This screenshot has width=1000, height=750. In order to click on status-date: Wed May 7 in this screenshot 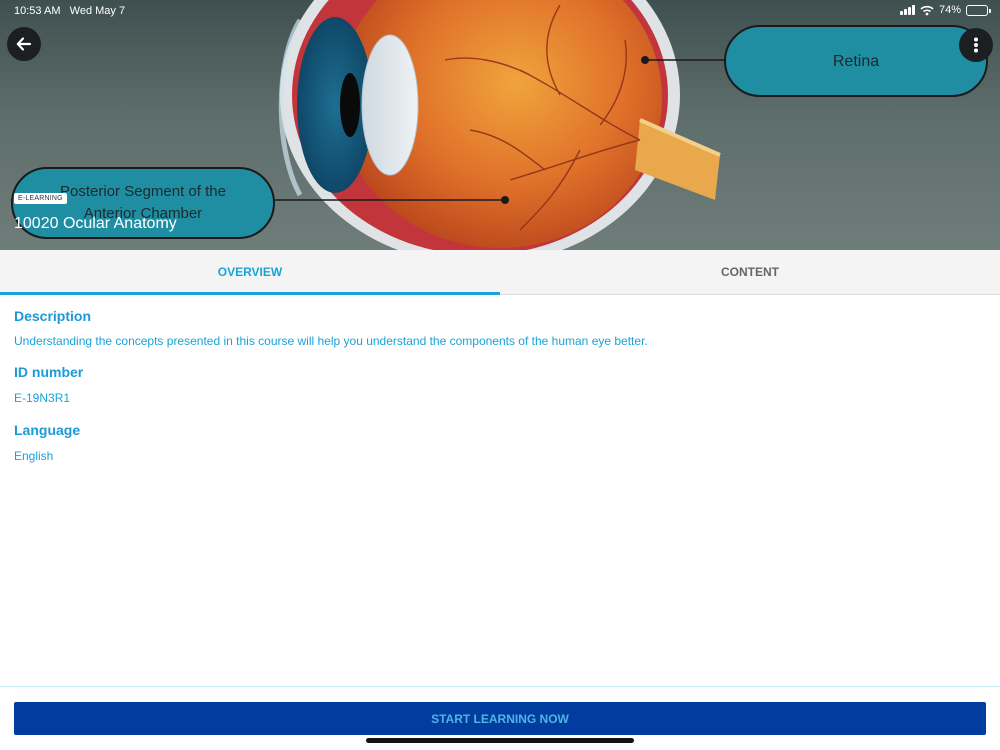, I will do `click(97, 11)`.